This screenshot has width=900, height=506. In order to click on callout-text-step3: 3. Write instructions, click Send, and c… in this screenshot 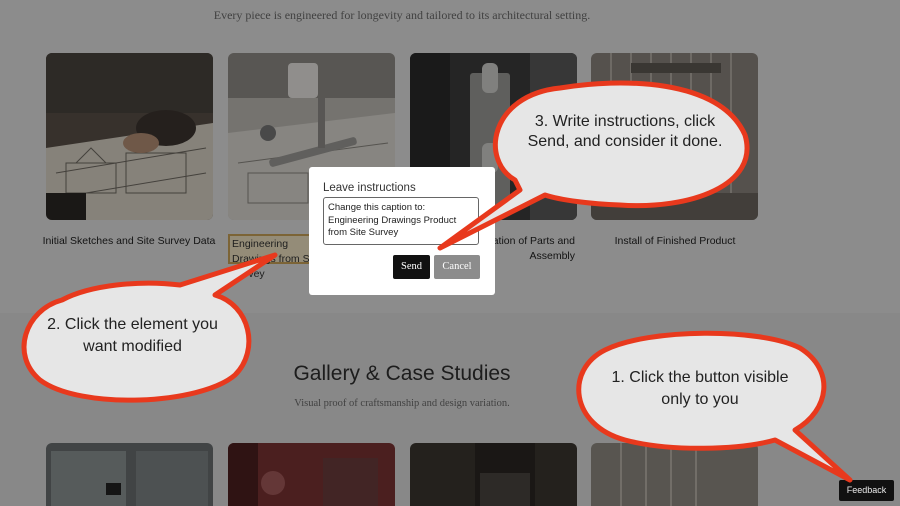, I will do `click(625, 131)`.